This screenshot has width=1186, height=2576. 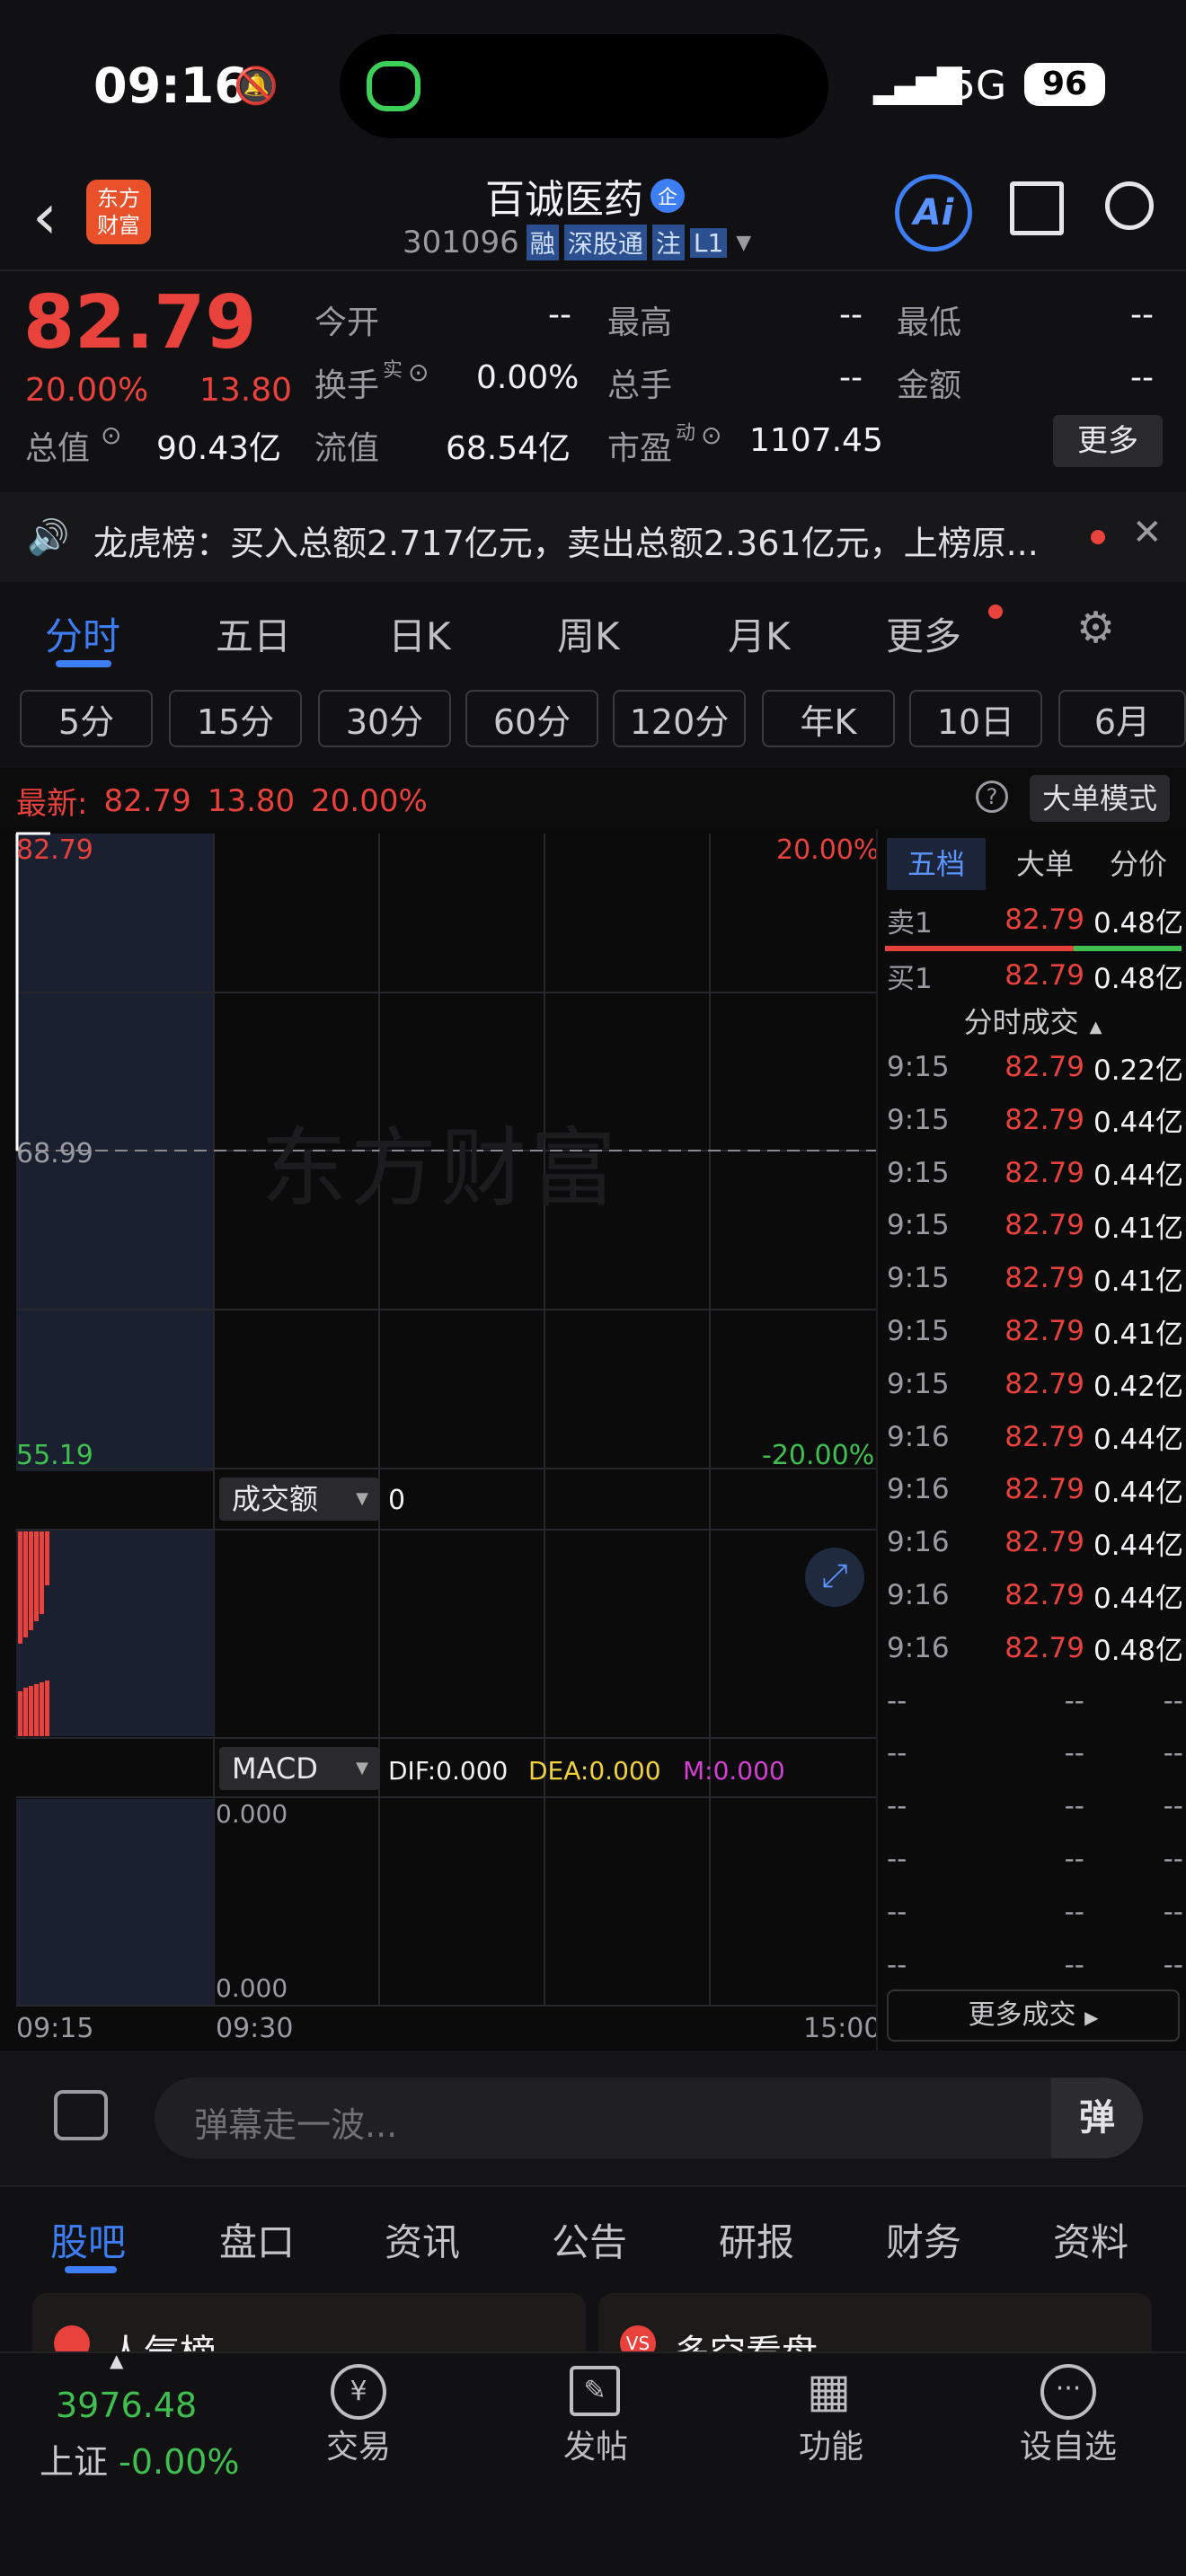 What do you see at coordinates (1100, 798) in the screenshot?
I see `big-order-mode-button: 大单模式` at bounding box center [1100, 798].